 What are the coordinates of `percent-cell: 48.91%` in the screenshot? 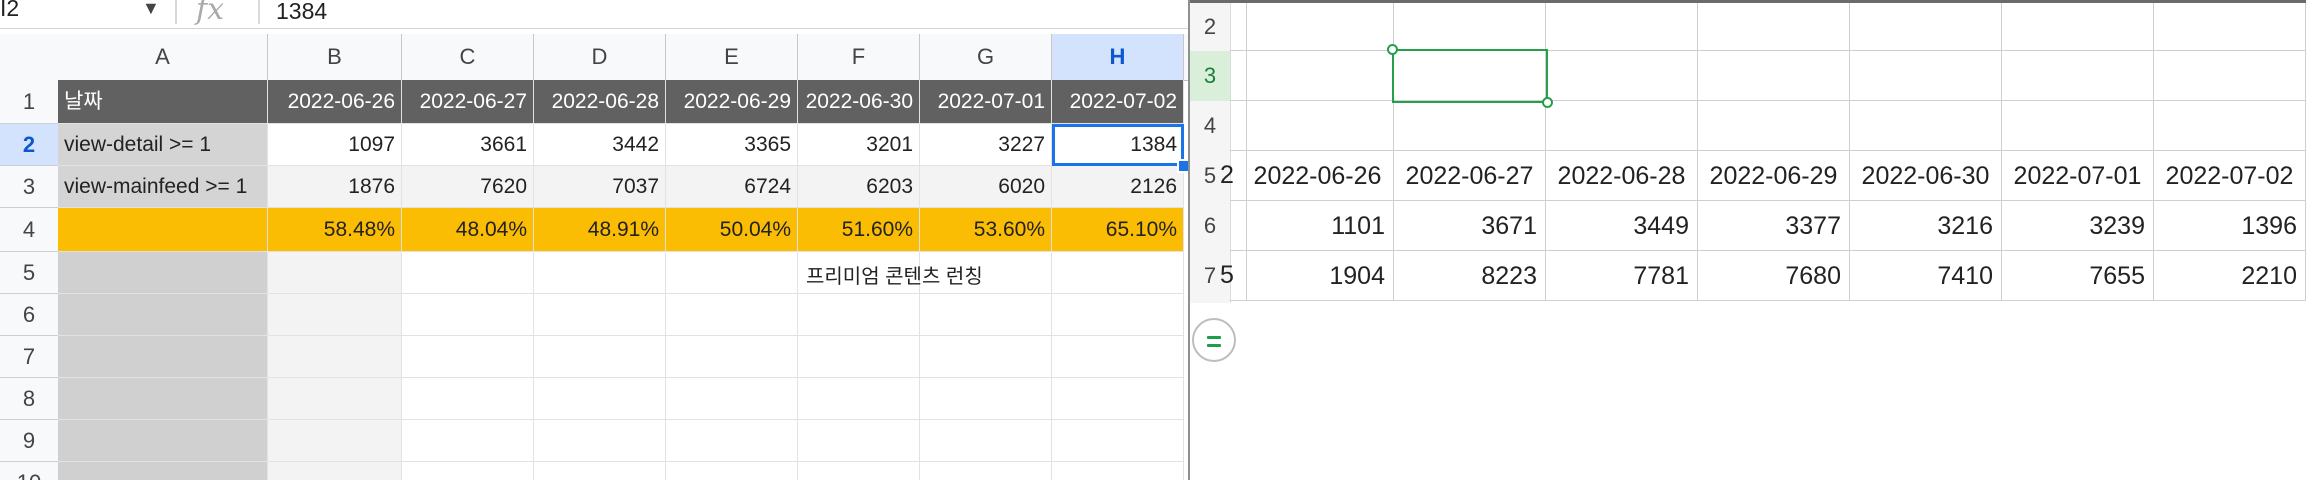 It's located at (600, 230).